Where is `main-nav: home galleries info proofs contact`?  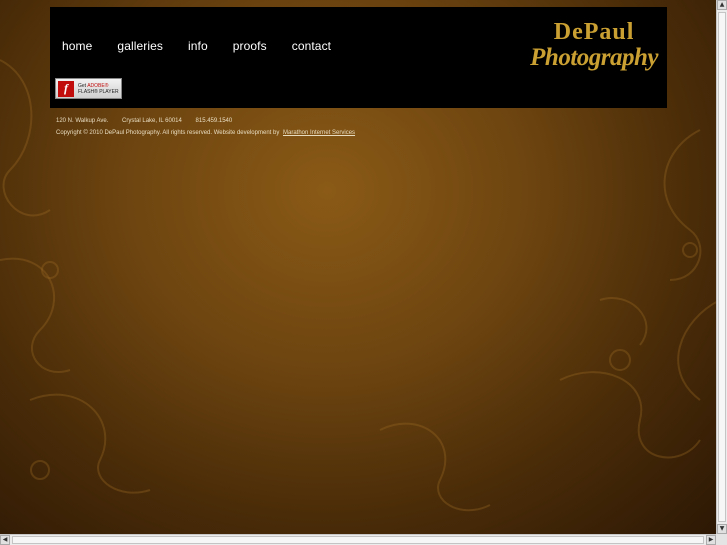
main-nav: home galleries info proofs contact is located at coordinates (209, 46).